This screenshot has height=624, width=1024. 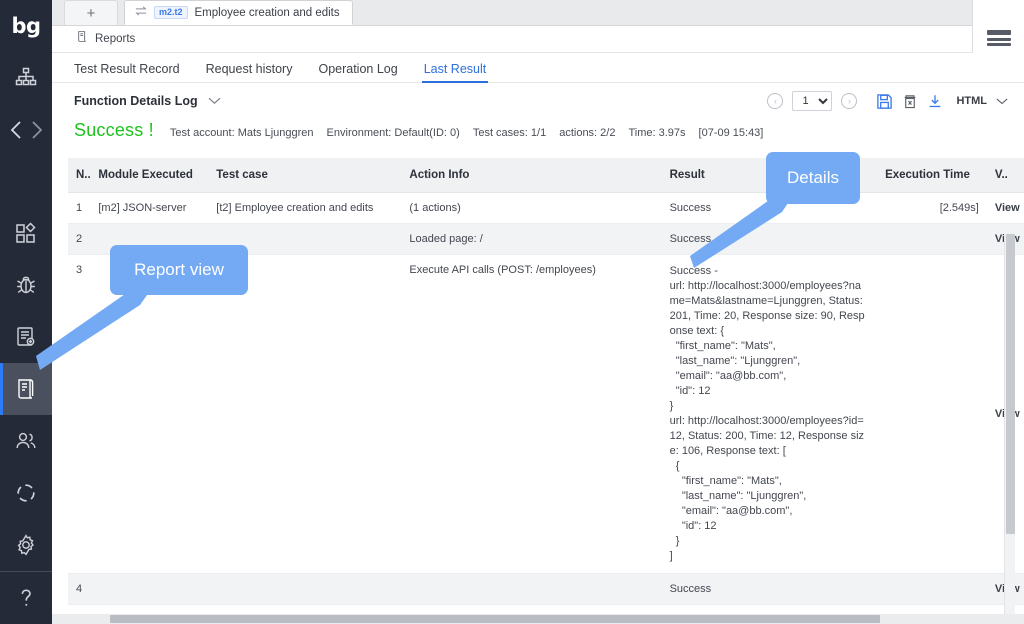 What do you see at coordinates (740, 232) in the screenshot?
I see `details-tail` at bounding box center [740, 232].